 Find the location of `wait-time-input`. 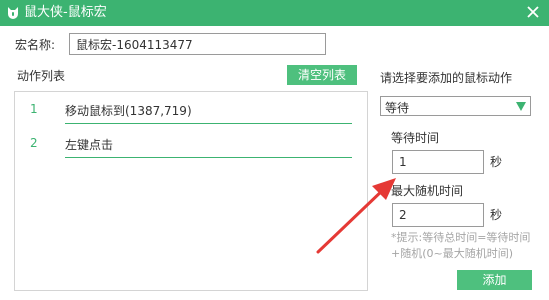

wait-time-input is located at coordinates (438, 162).